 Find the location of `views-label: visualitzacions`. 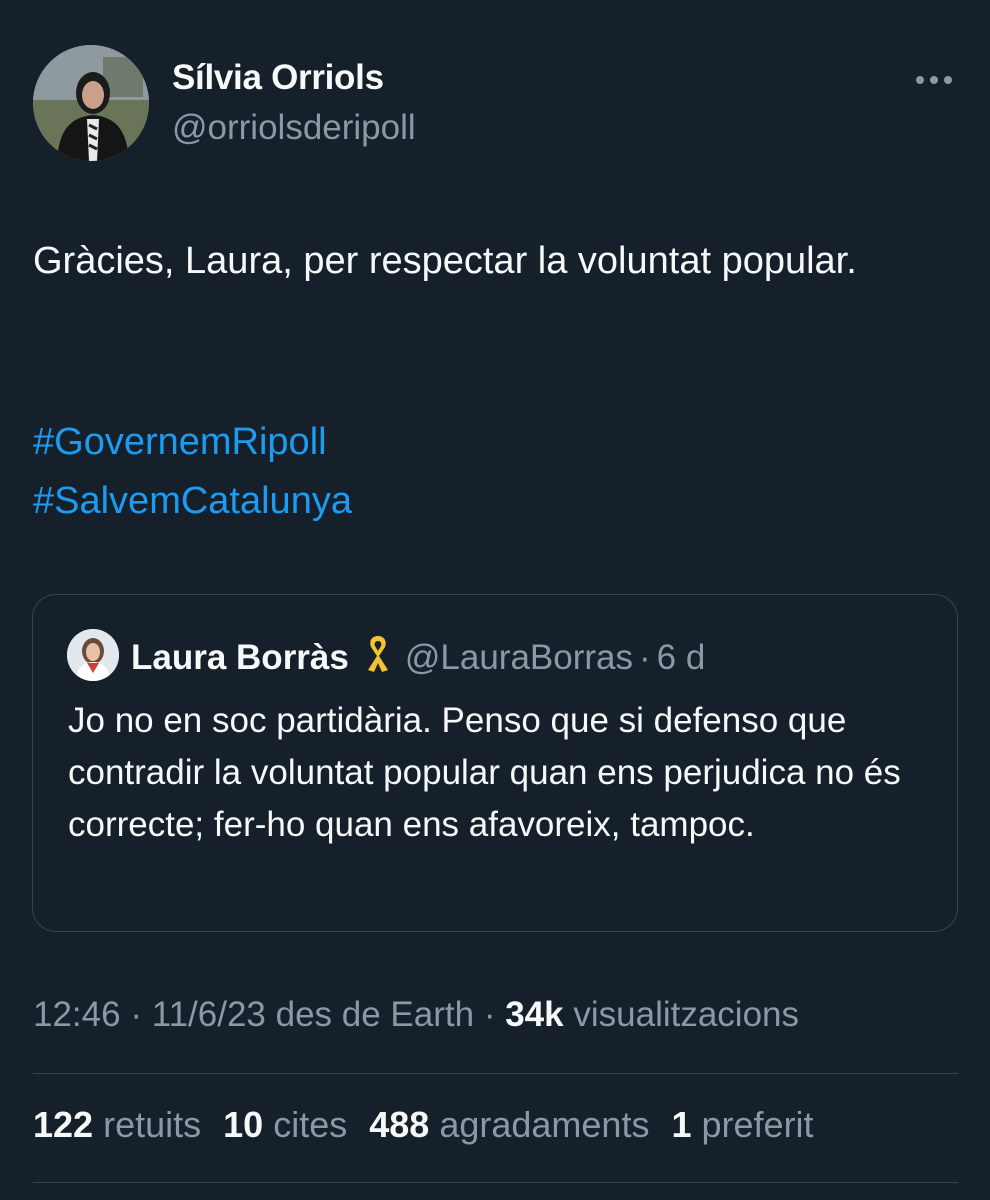

views-label: visualitzacions is located at coordinates (686, 1014).